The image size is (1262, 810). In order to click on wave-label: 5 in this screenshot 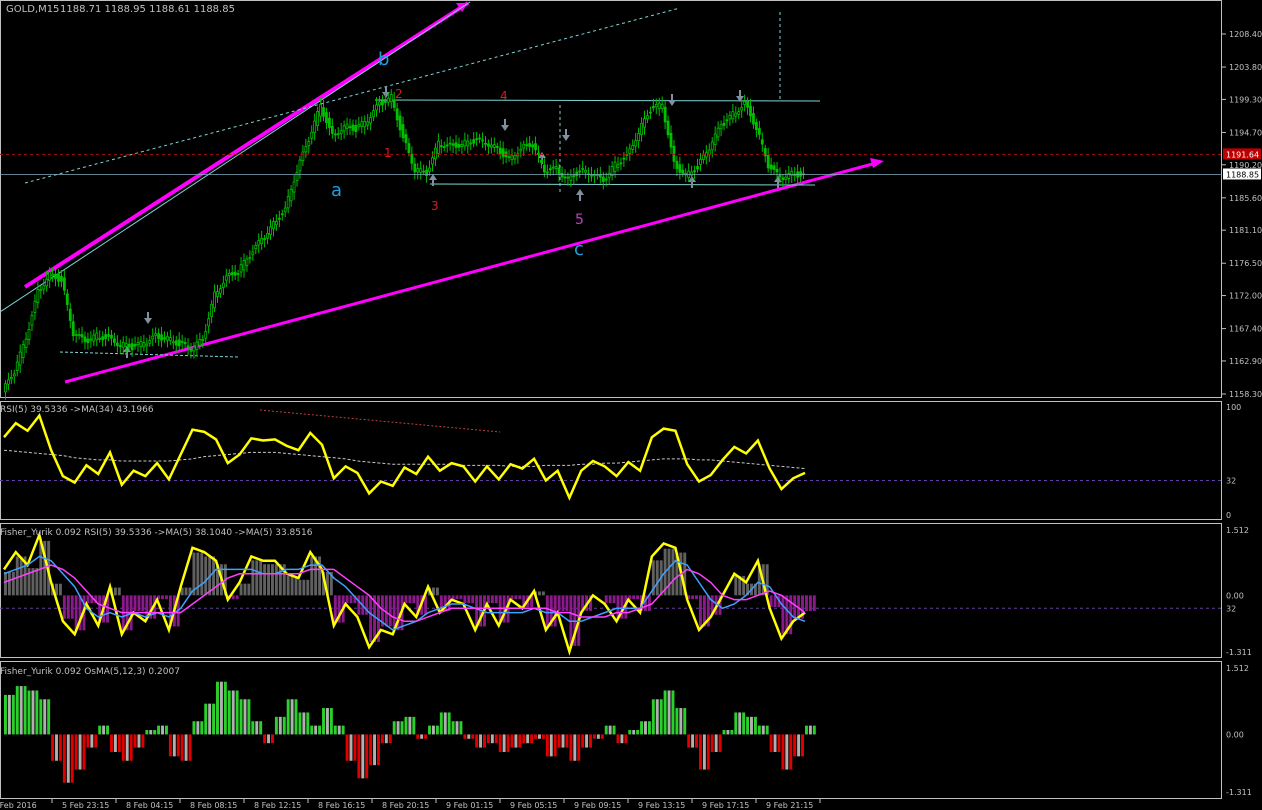, I will do `click(579, 220)`.